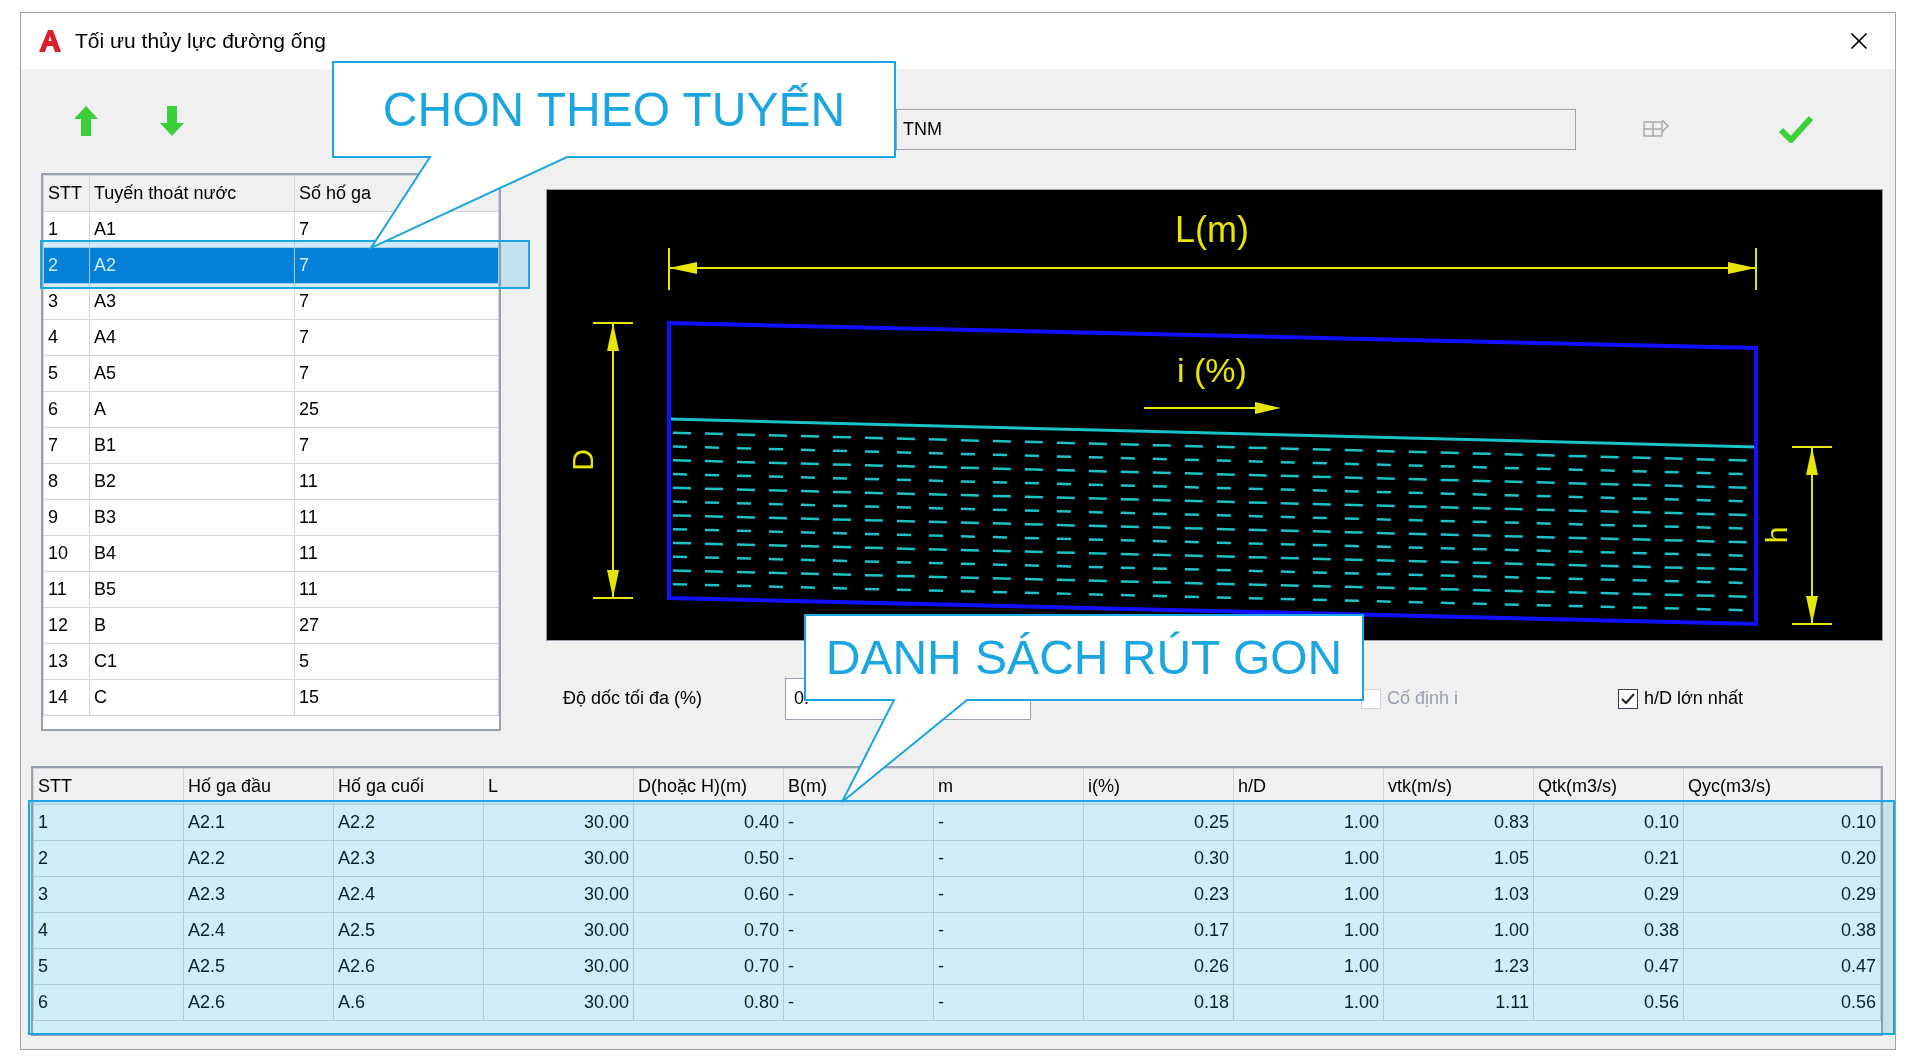 Image resolution: width=1920 pixels, height=1057 pixels. I want to click on table-cell: 0.20, so click(1782, 858).